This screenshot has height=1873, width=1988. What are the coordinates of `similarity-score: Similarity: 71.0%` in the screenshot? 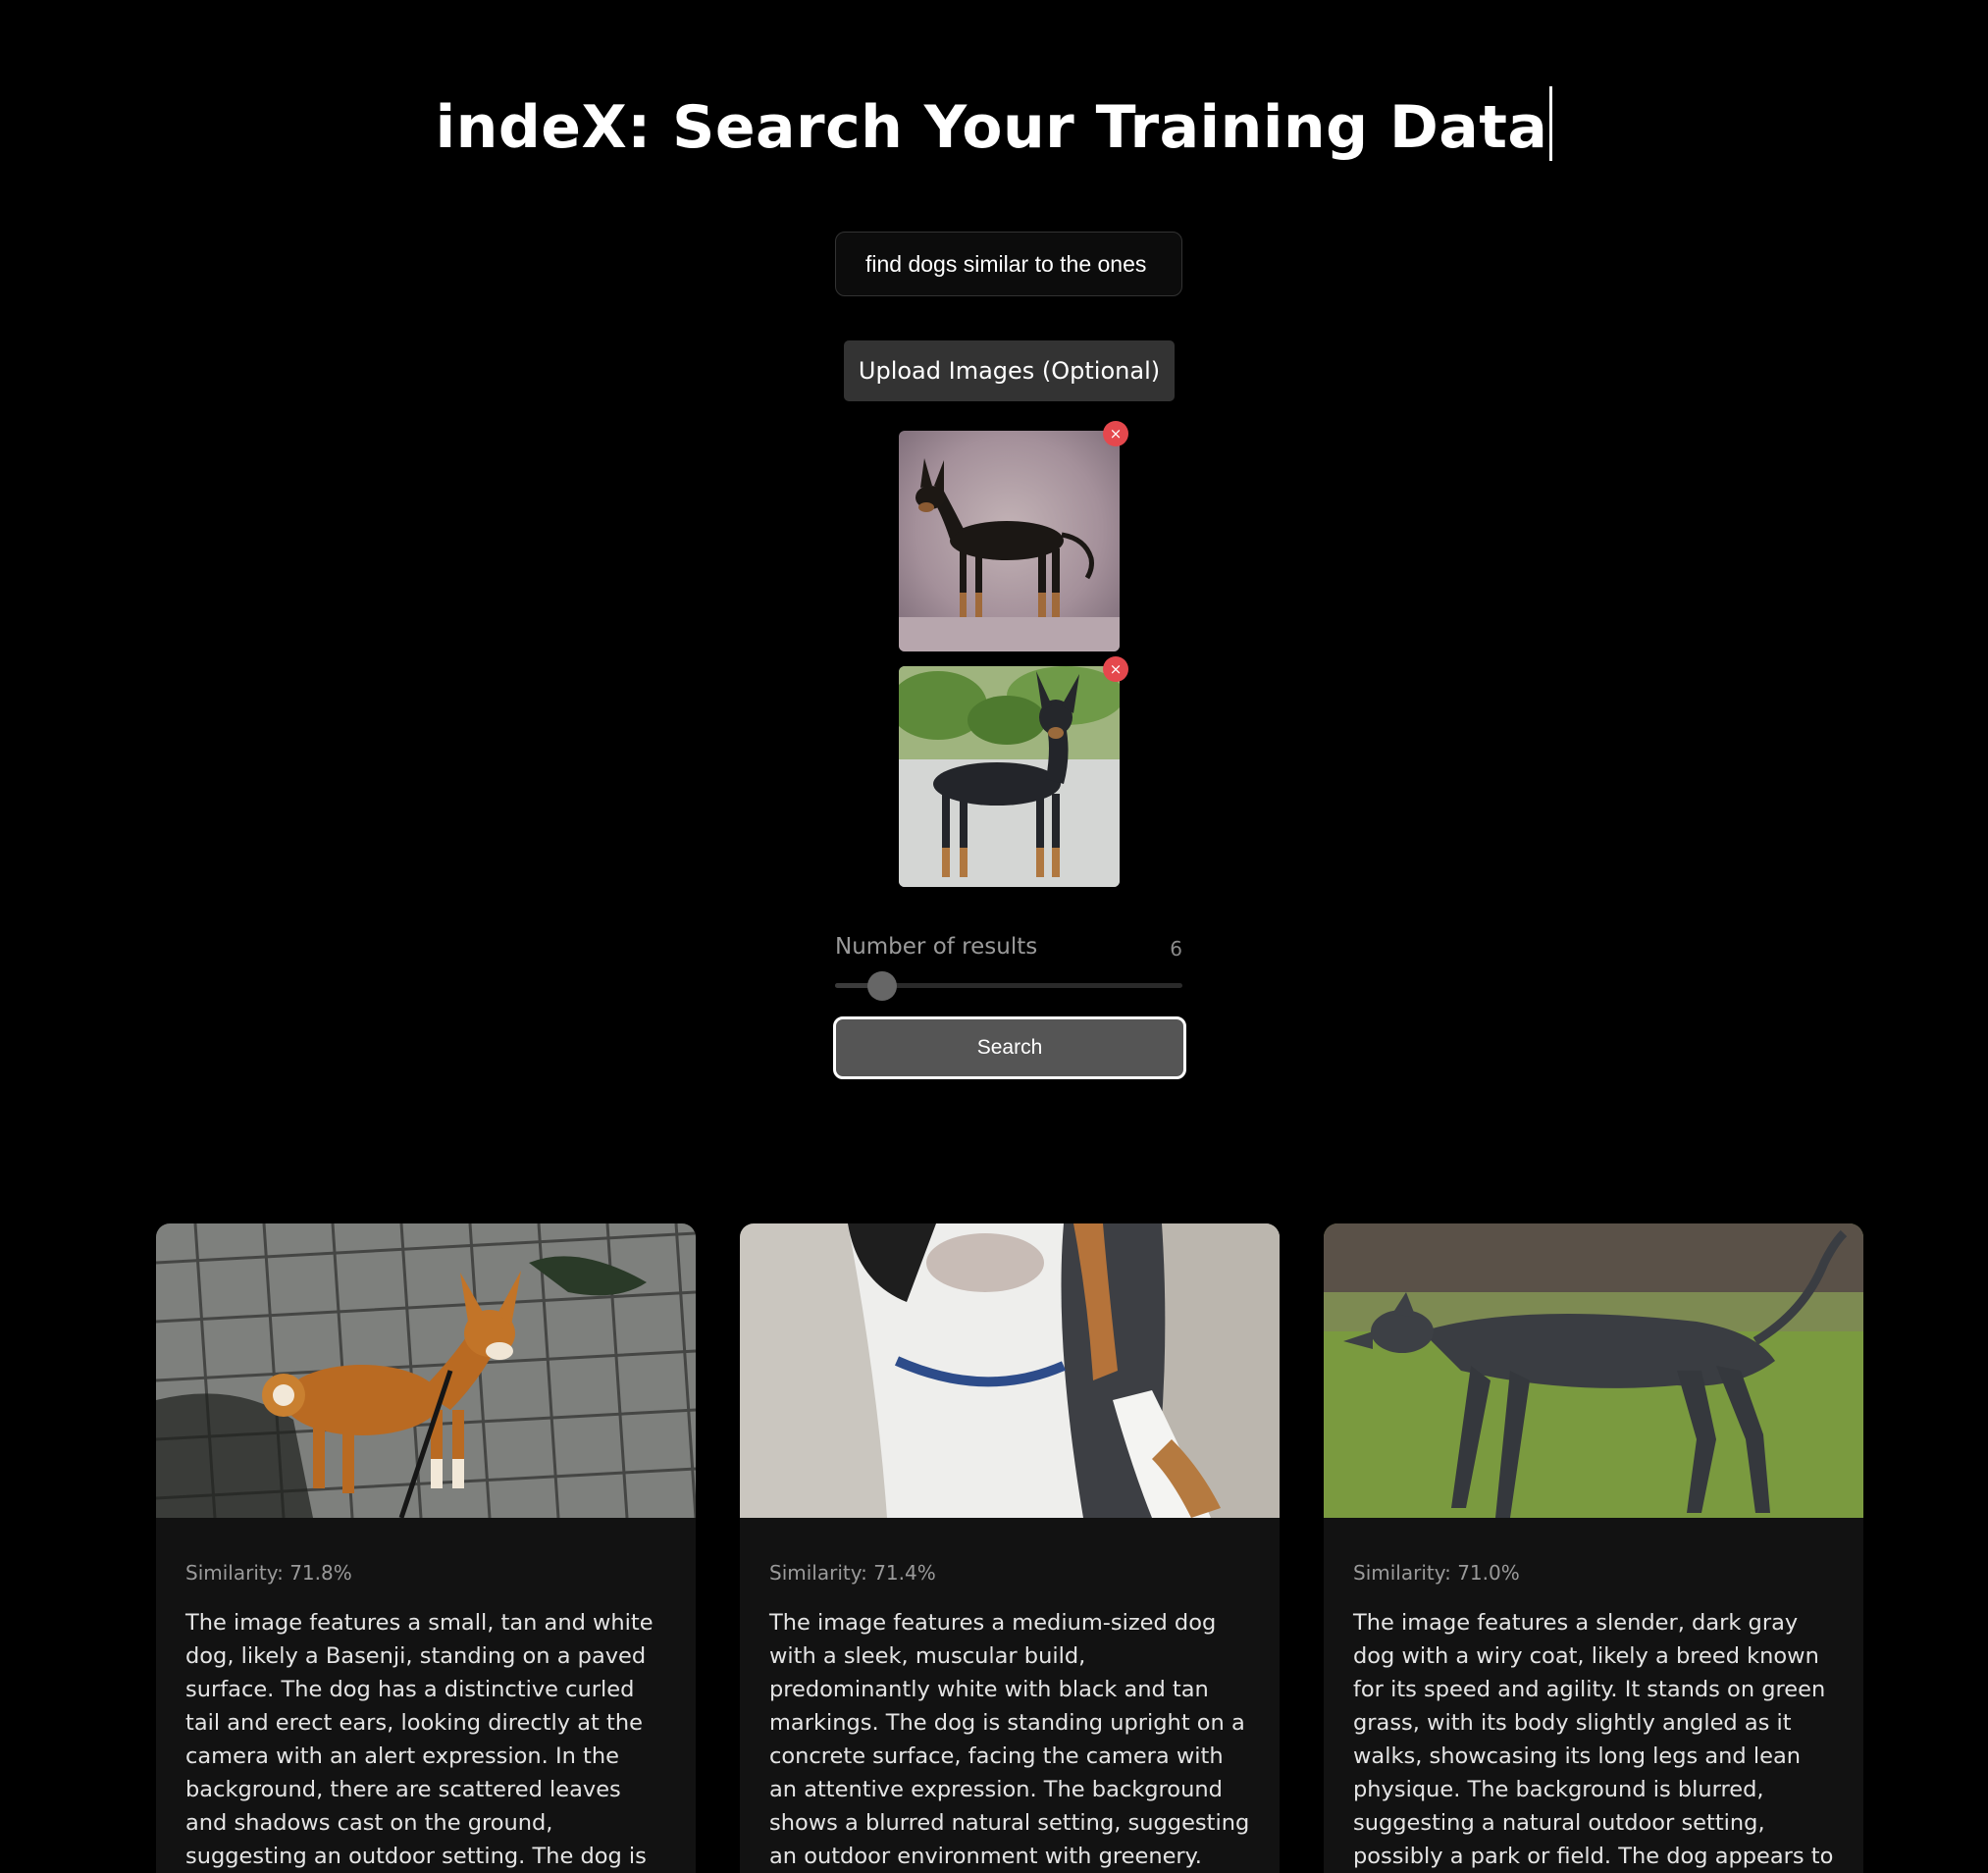 It's located at (1436, 1573).